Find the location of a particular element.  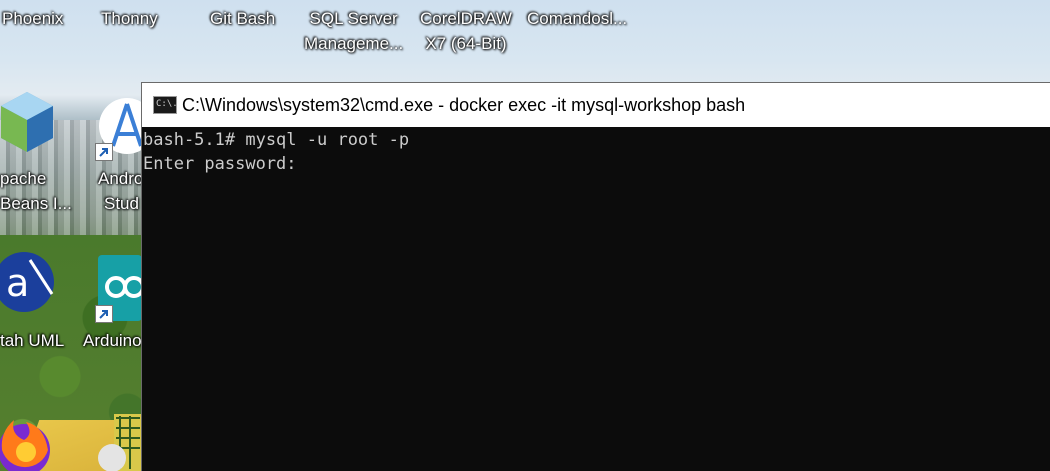

desktop-icon-label: Thonny is located at coordinates (129, 18).